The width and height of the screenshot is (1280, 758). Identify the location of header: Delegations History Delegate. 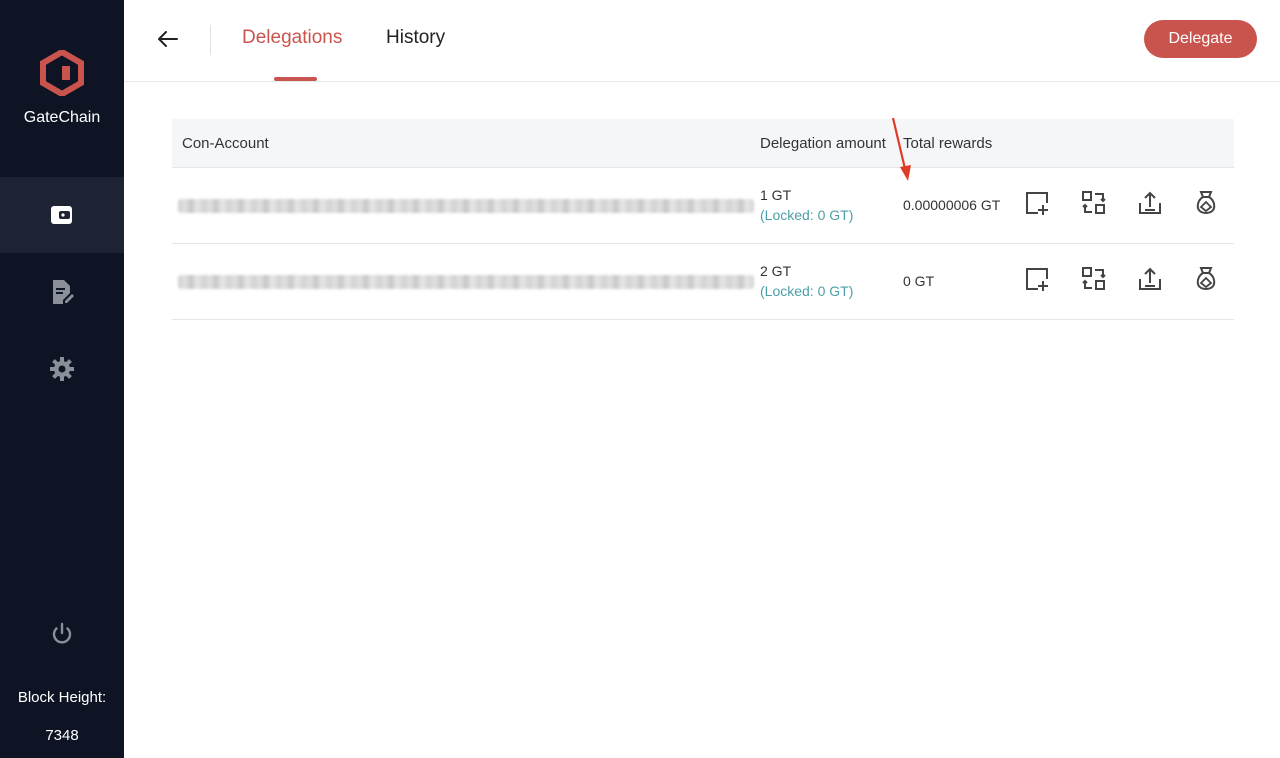
(702, 41).